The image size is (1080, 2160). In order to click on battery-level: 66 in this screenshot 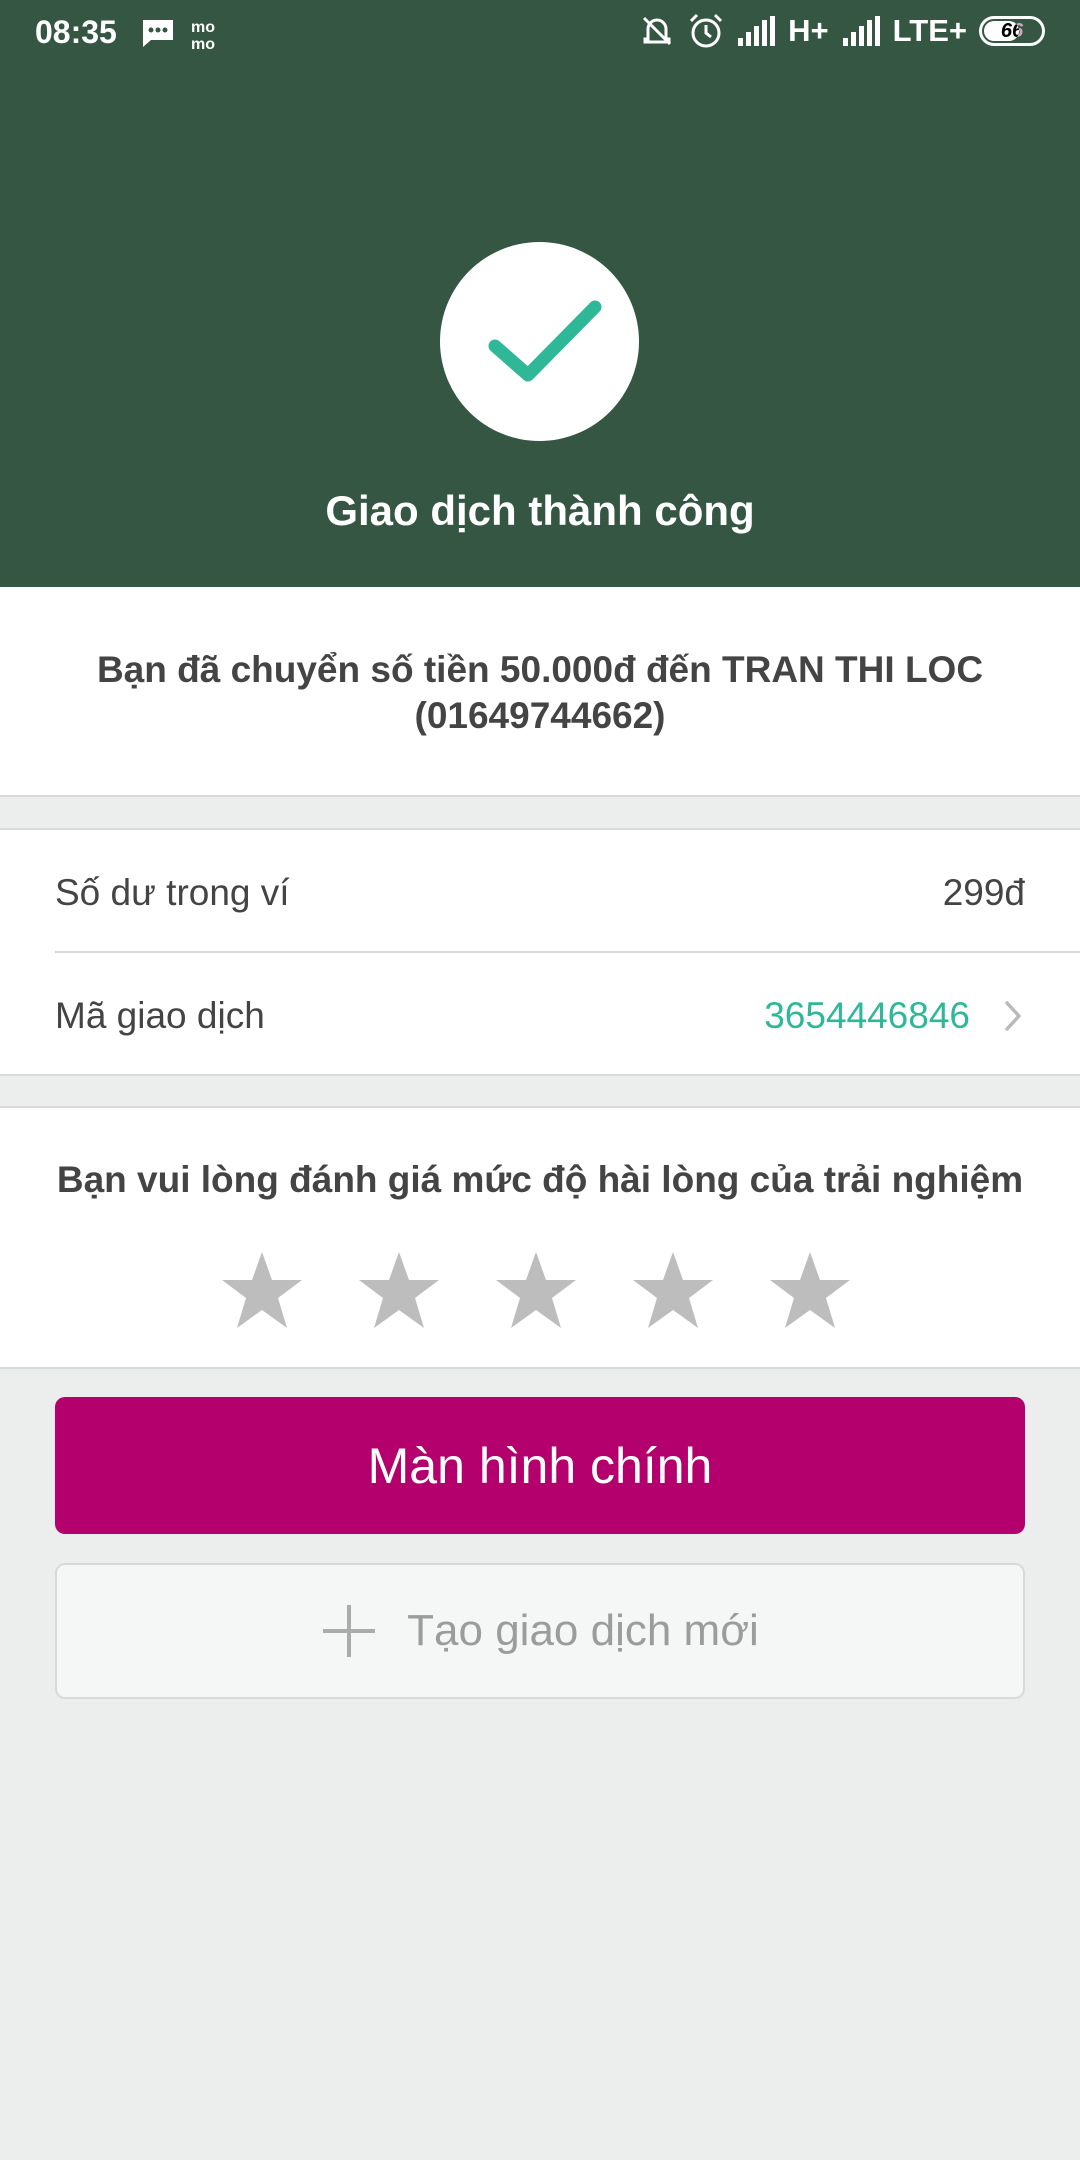, I will do `click(1012, 30)`.